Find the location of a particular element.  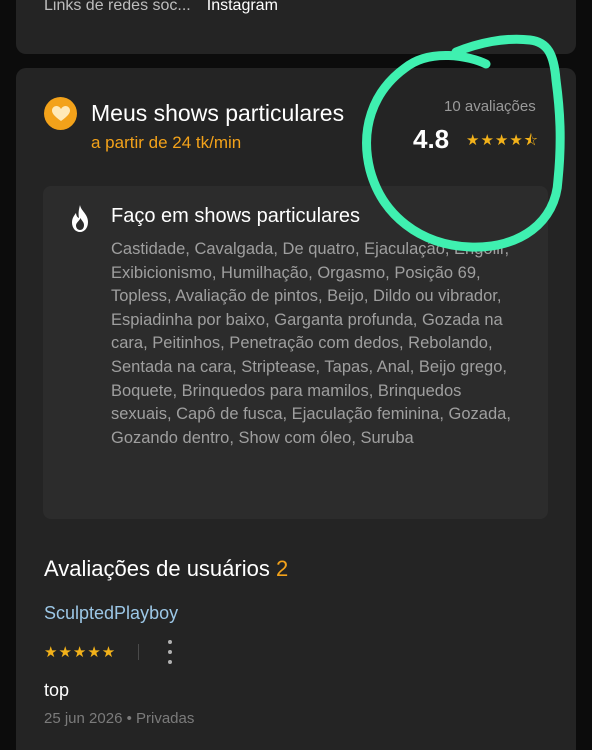

social-links-row: Links de redes soc... Instagram is located at coordinates (161, 9).